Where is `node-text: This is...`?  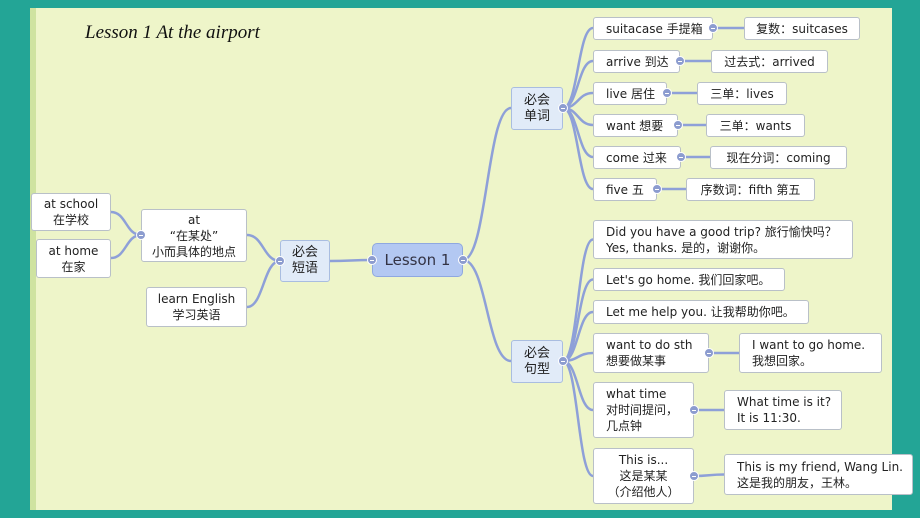 node-text: This is... is located at coordinates (643, 460).